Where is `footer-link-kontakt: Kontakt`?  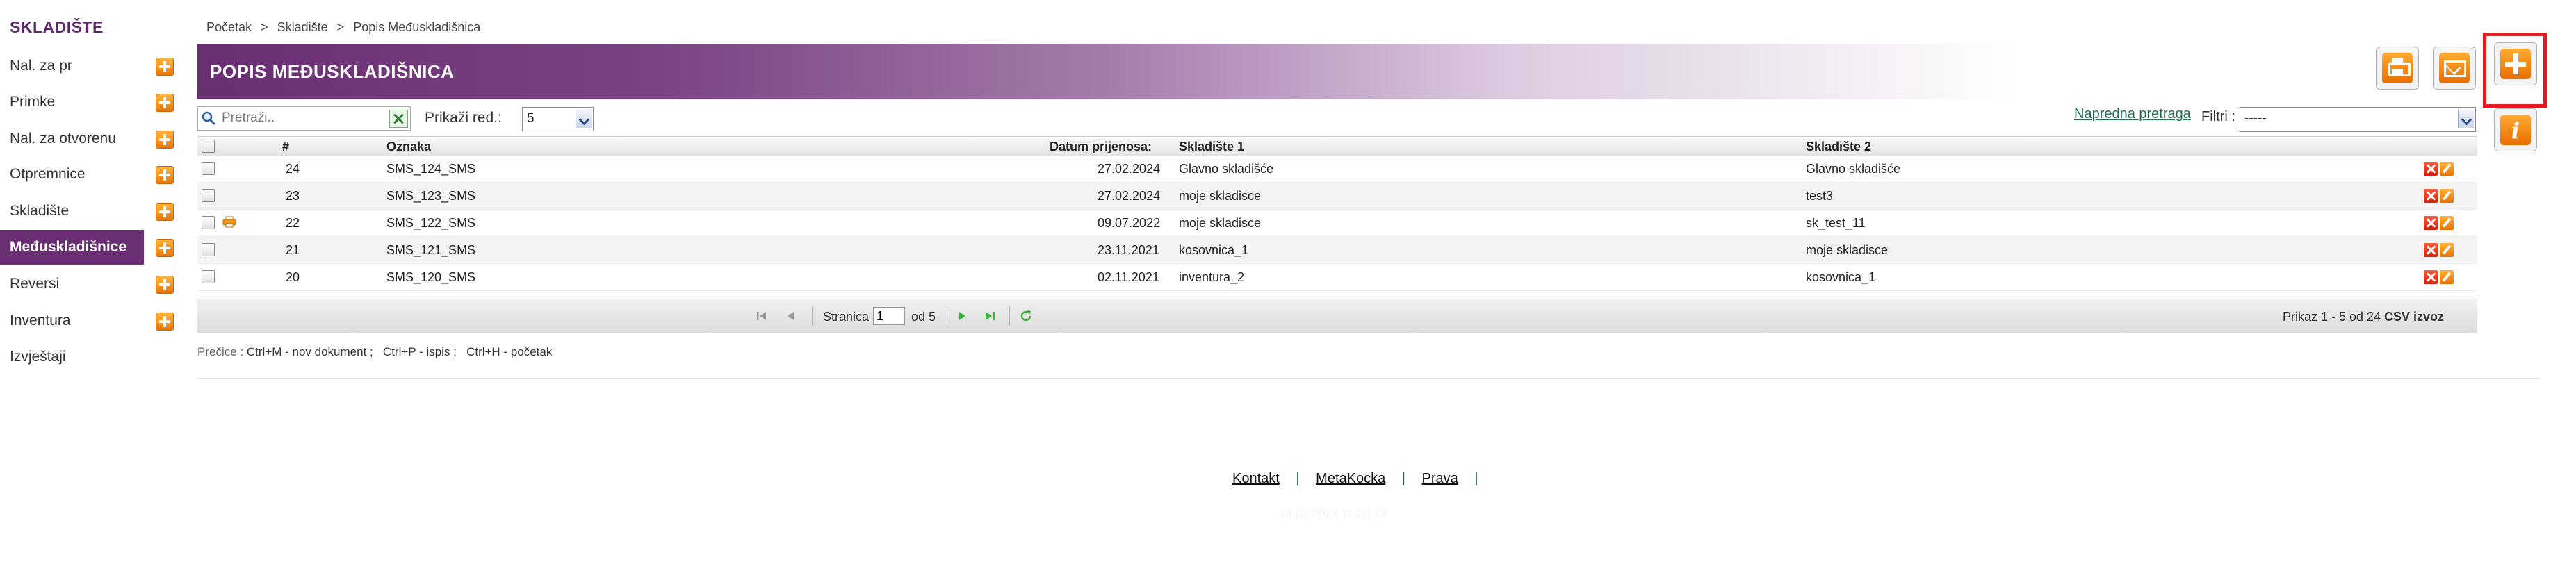
footer-link-kontakt: Kontakt is located at coordinates (1256, 479).